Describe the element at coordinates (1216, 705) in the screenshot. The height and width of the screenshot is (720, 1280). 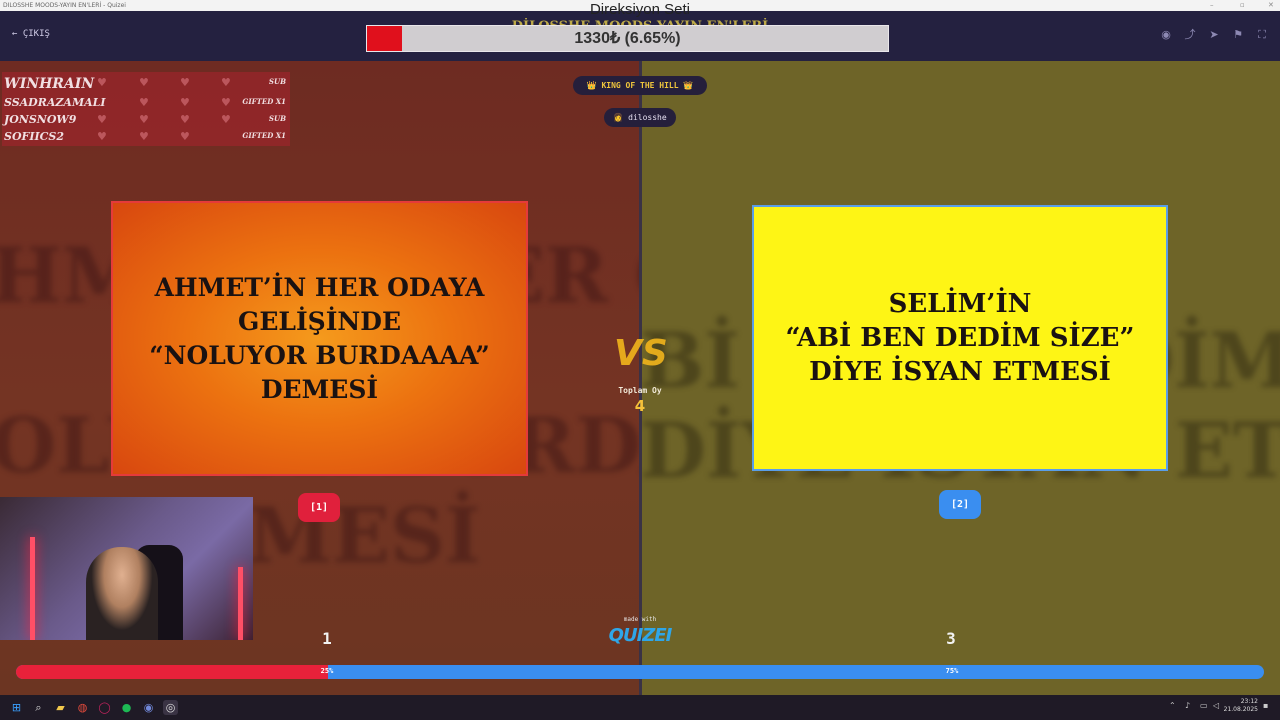
I see `volume-icon: ◁` at that location.